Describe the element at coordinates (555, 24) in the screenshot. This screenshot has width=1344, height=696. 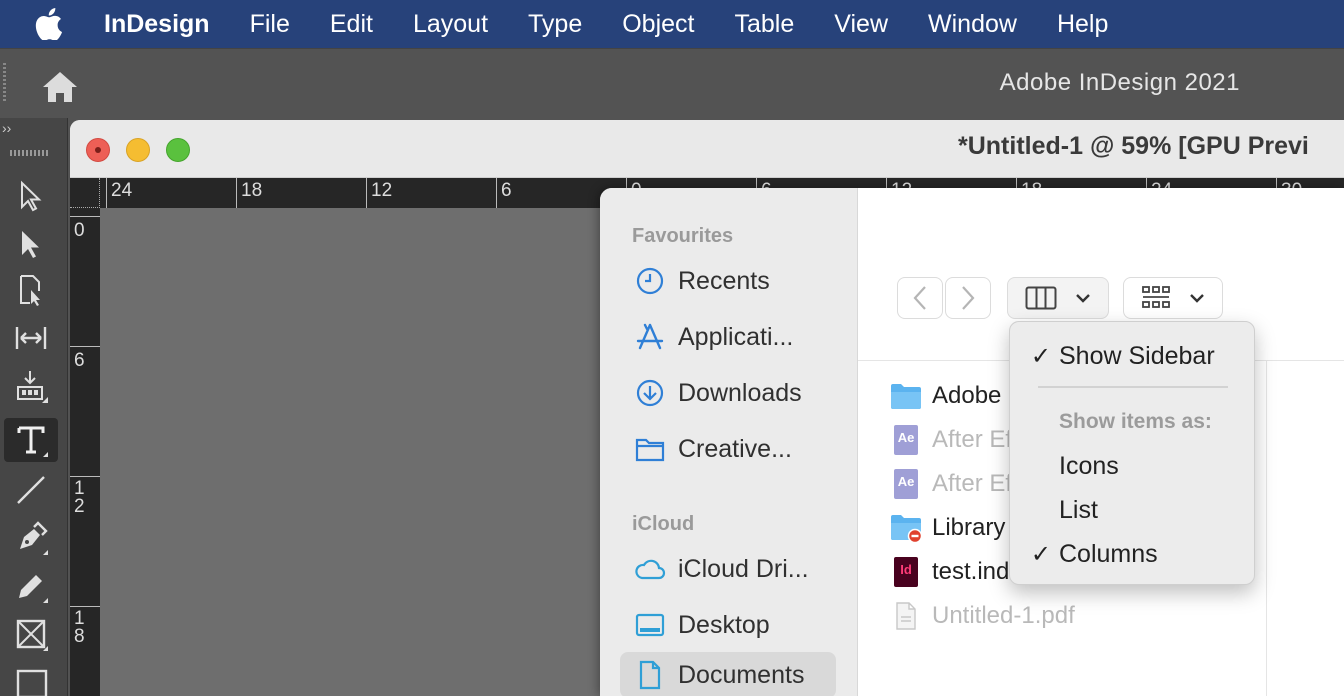
I see `menu-type: Type` at that location.